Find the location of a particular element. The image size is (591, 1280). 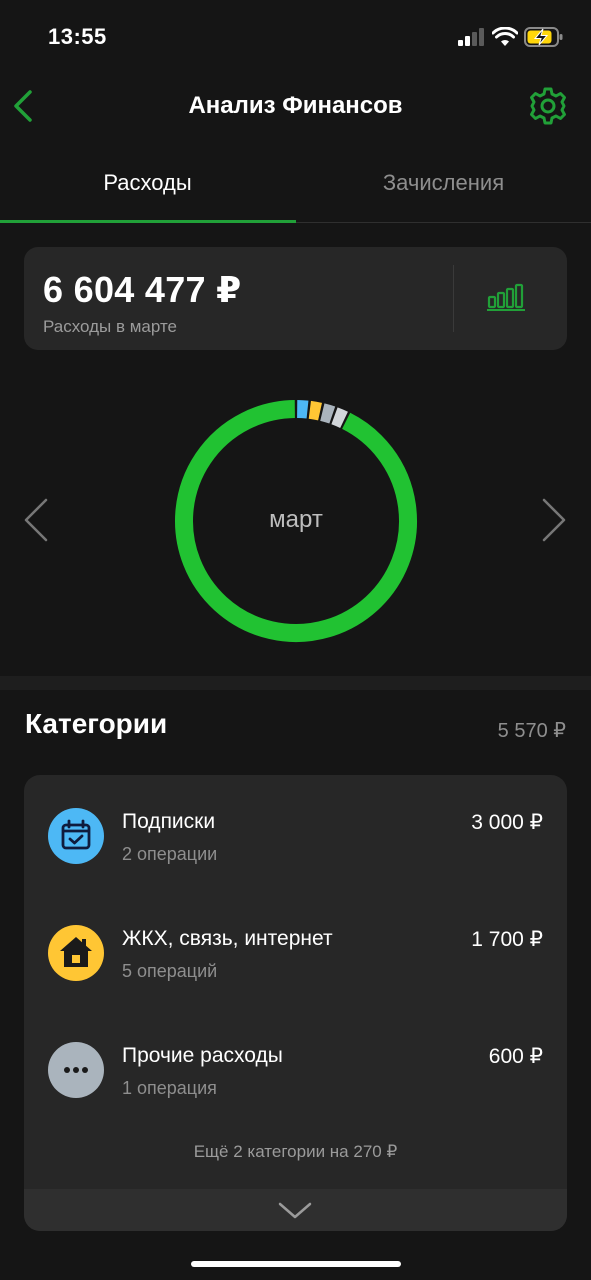

chevron-down-icon is located at coordinates (295, 1210).